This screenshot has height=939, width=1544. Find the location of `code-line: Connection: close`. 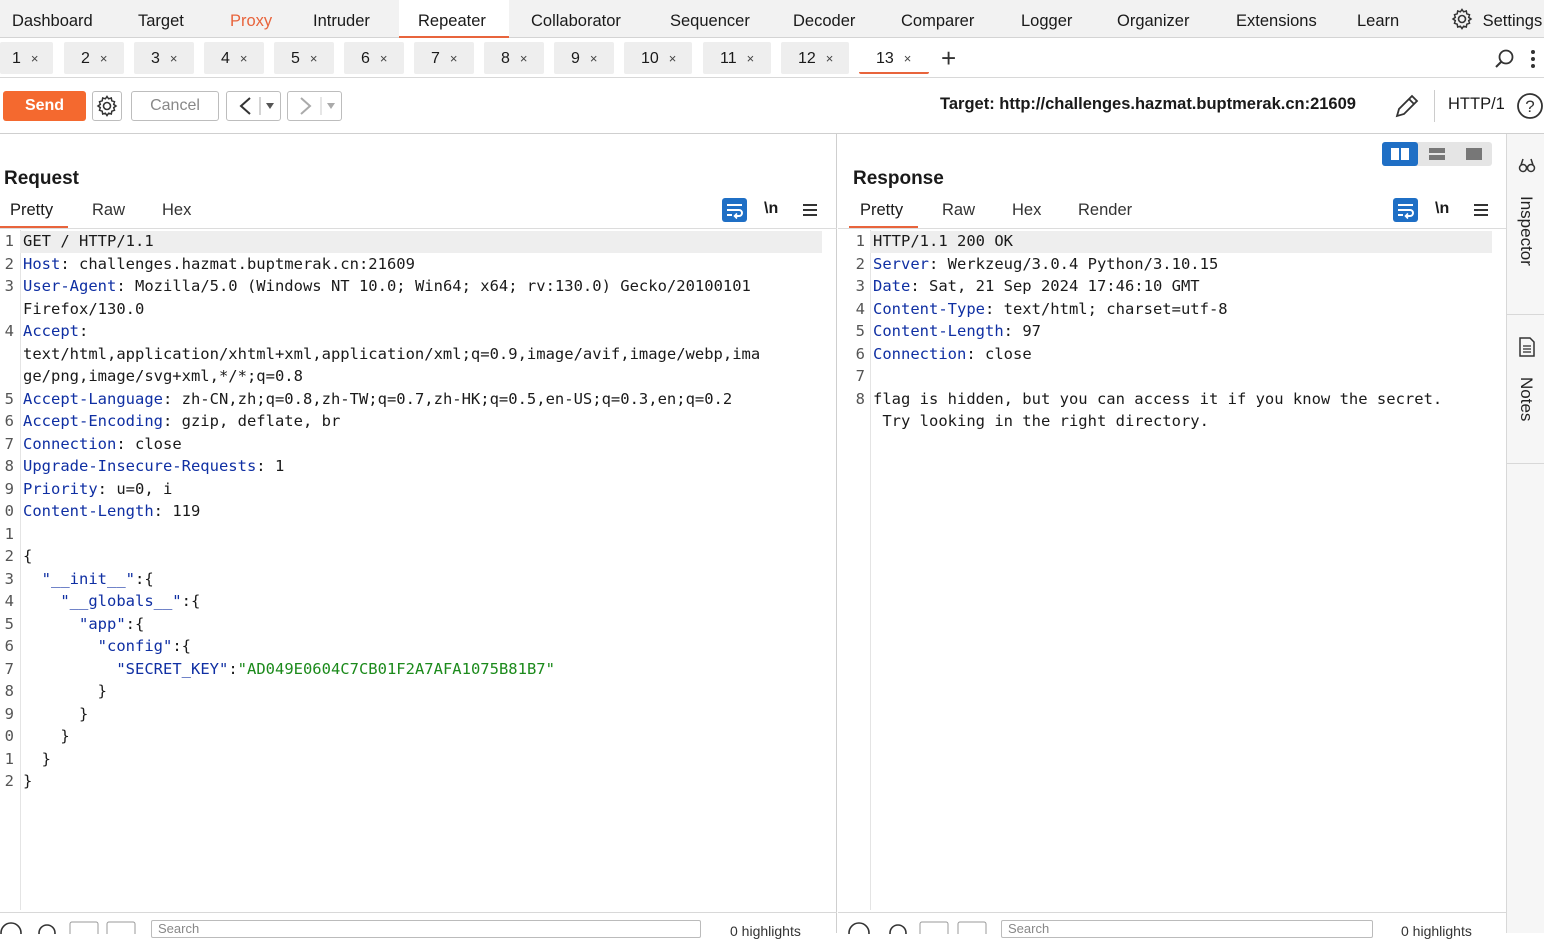

code-line: Connection: close is located at coordinates (1157, 354).